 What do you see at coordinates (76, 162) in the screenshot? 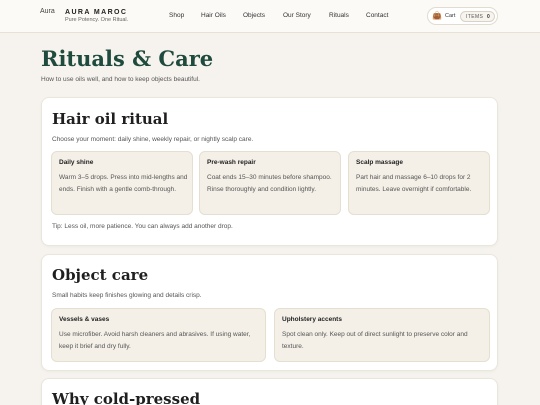
I see `tile-title: Daily shine` at bounding box center [76, 162].